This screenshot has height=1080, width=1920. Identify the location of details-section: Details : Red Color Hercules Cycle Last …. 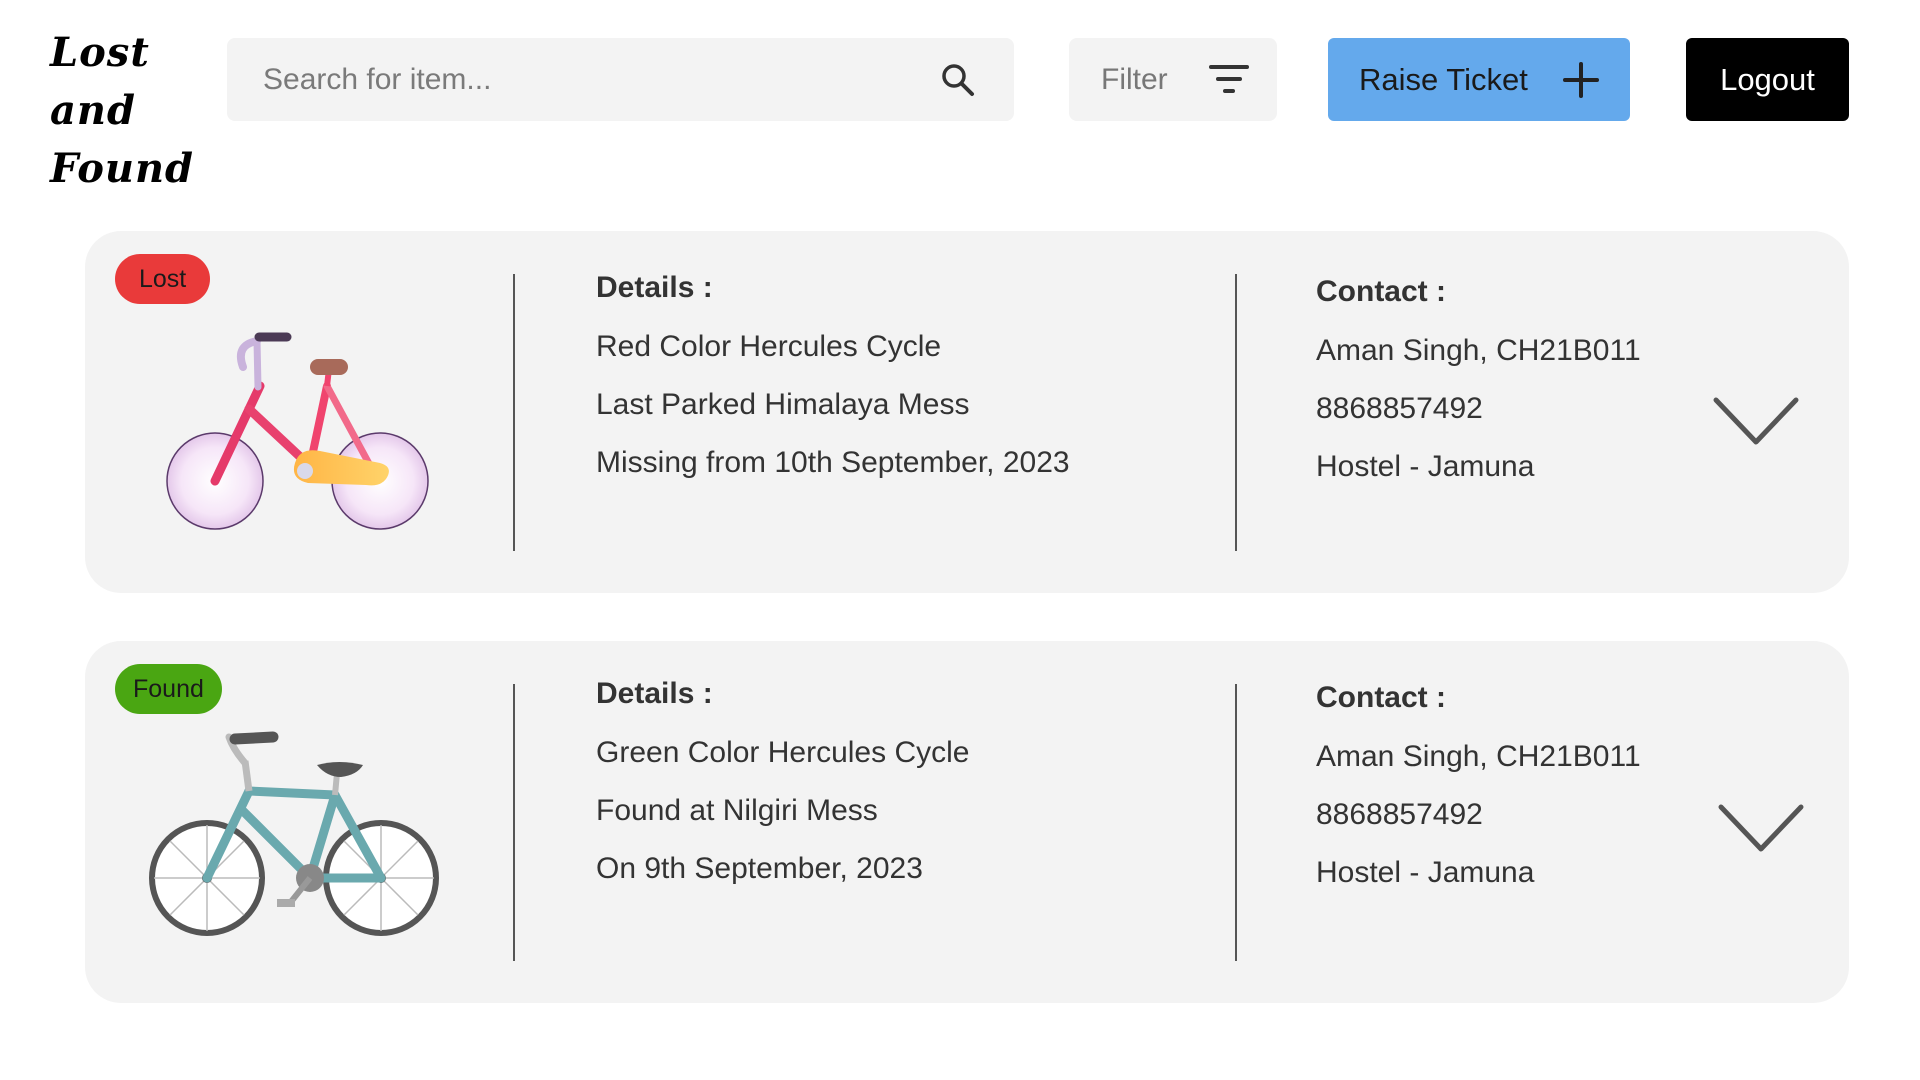
(833, 387).